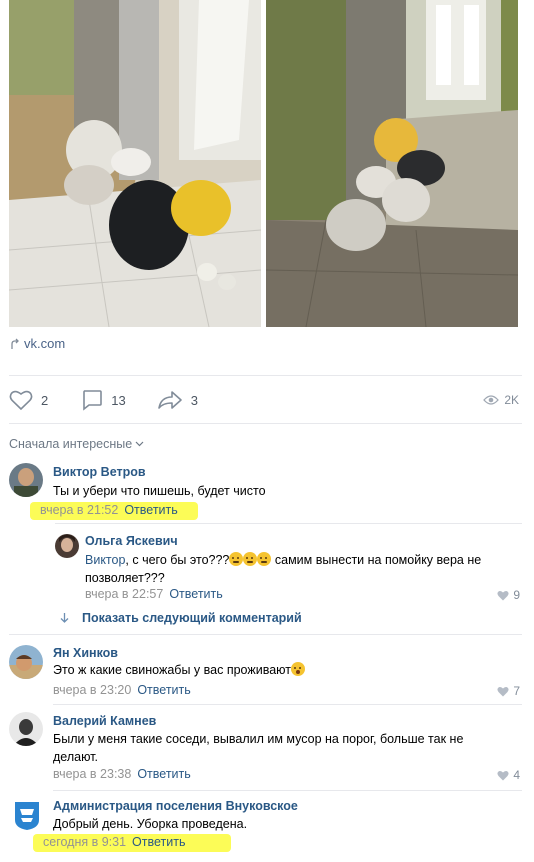 The image size is (534, 862). I want to click on like-button: 2, so click(28, 400).